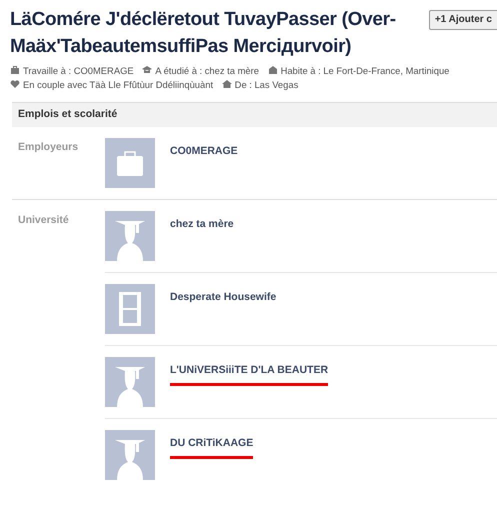 The height and width of the screenshot is (505, 497). What do you see at coordinates (15, 84) in the screenshot?
I see `heart-icon` at bounding box center [15, 84].